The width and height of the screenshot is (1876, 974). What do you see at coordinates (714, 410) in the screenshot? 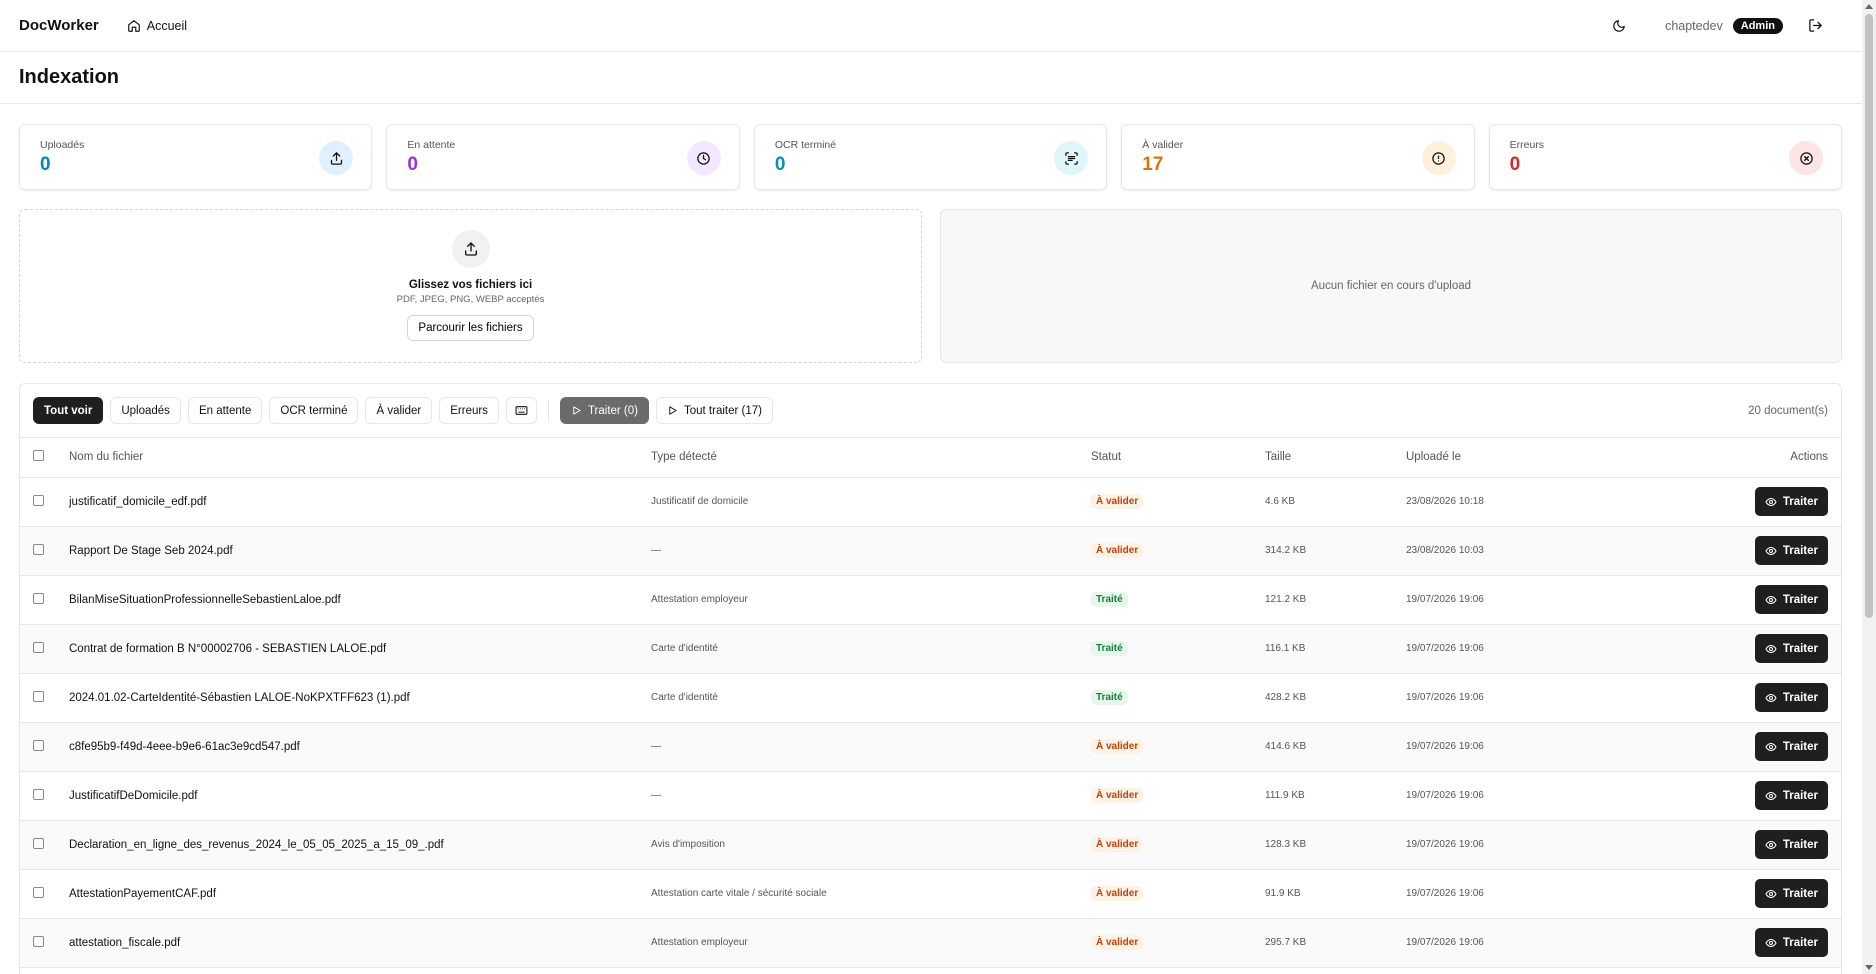
I see `process-all-button: Tout traiter (17)` at bounding box center [714, 410].